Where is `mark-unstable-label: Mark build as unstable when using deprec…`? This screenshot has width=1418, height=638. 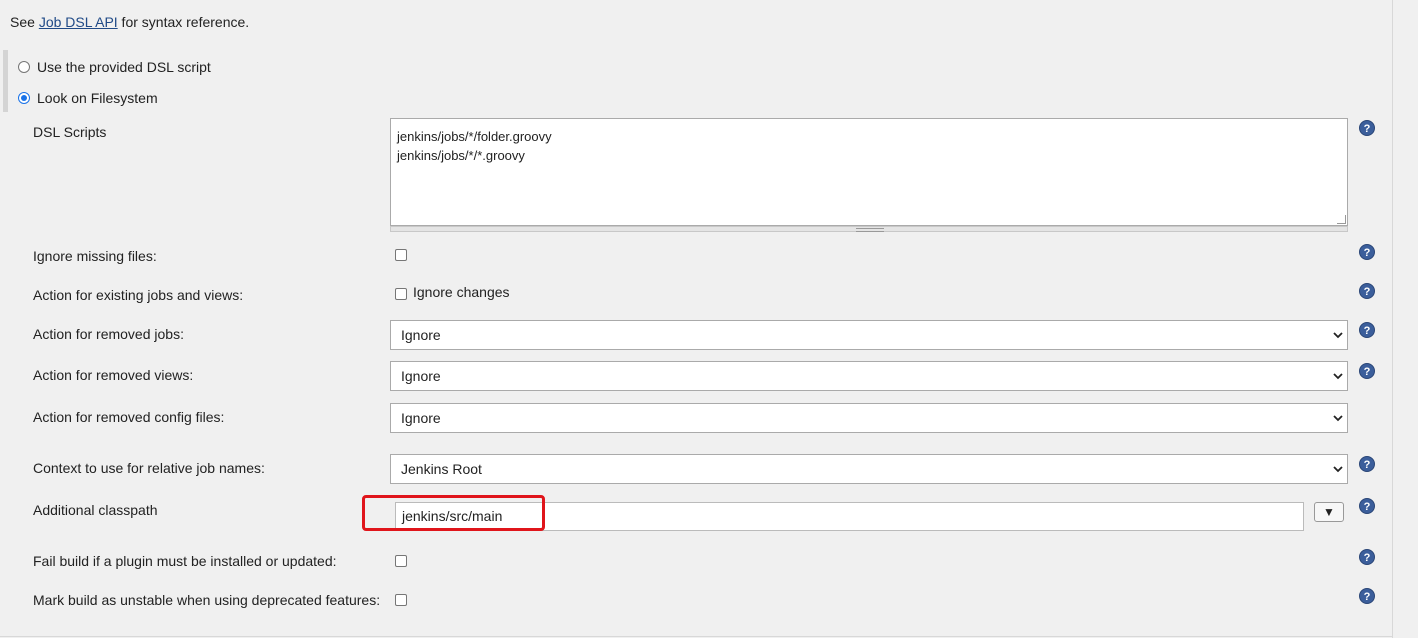
mark-unstable-label: Mark build as unstable when using deprec… is located at coordinates (207, 600).